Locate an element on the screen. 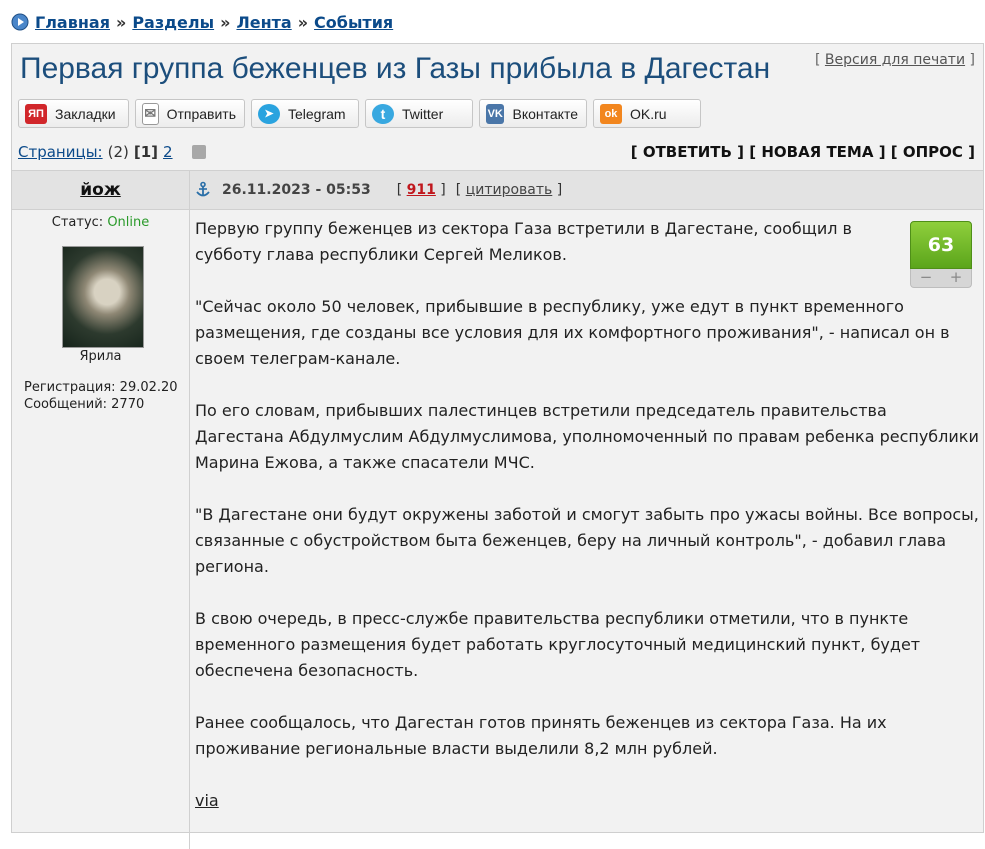 Image resolution: width=985 pixels, height=849 pixels. pagination: Страницы: (2) [1] 2 is located at coordinates (112, 152).